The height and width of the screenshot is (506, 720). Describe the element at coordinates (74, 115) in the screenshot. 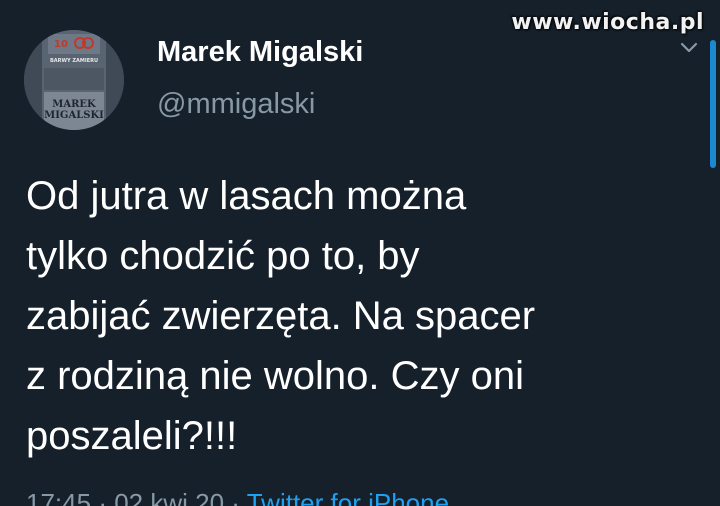

I see `svg-text: MIGALSKI` at that location.